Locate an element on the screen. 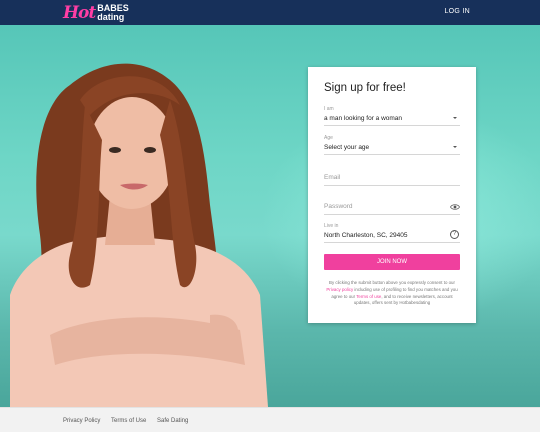  terms-of-use-link: Terms of use is located at coordinates (368, 296).